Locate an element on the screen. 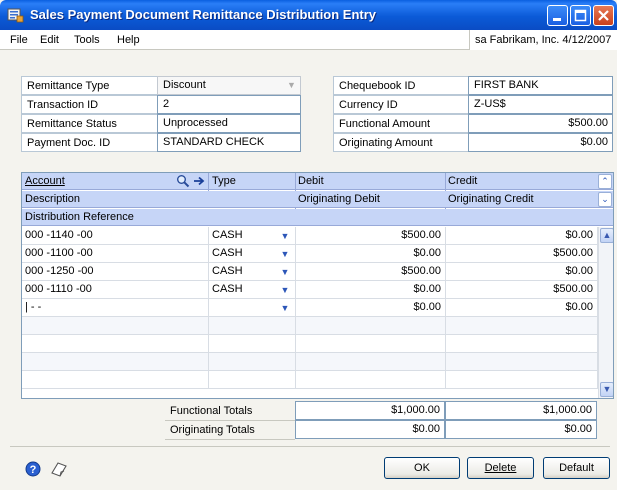 Image resolution: width=617 pixels, height=490 pixels. vertical-scrollbar: ▲ ▼ is located at coordinates (605, 312).